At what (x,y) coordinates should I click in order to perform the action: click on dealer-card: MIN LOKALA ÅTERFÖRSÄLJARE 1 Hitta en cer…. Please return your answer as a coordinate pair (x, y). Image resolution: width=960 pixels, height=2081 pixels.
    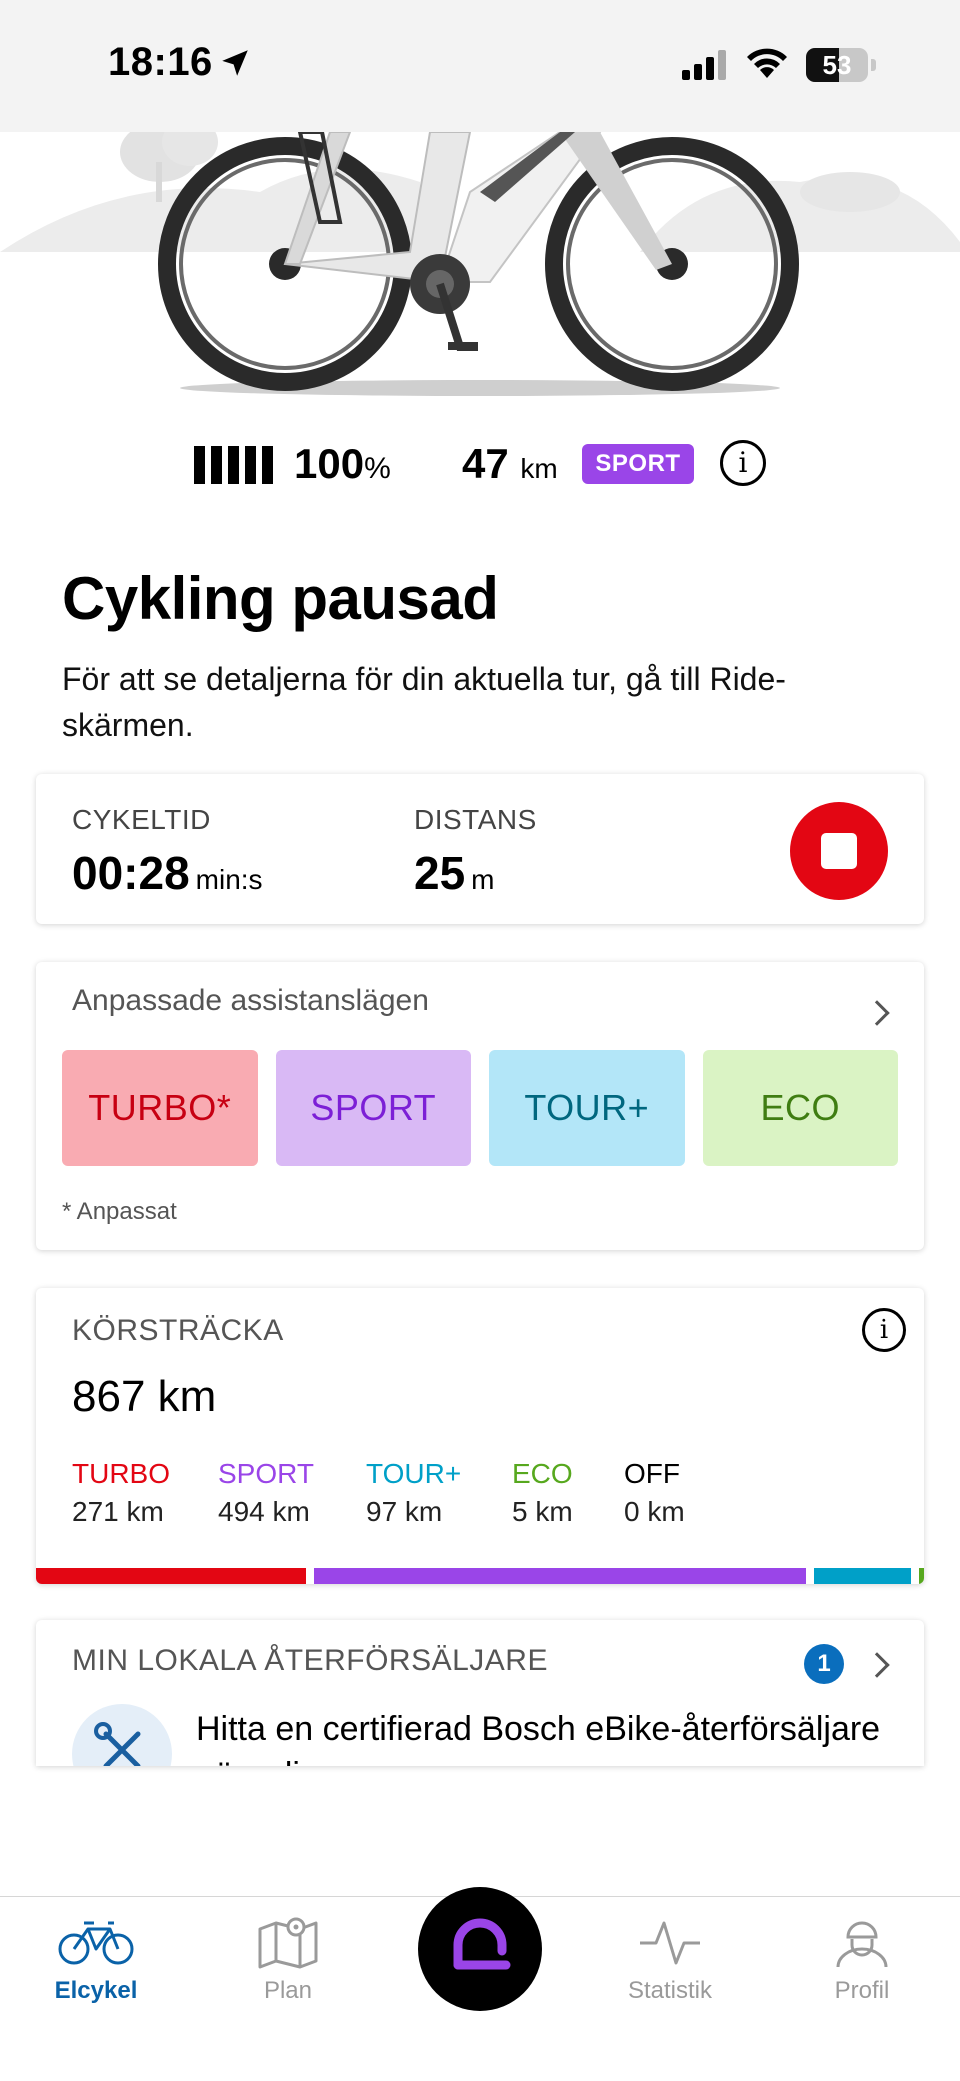
    Looking at the image, I should click on (480, 1693).